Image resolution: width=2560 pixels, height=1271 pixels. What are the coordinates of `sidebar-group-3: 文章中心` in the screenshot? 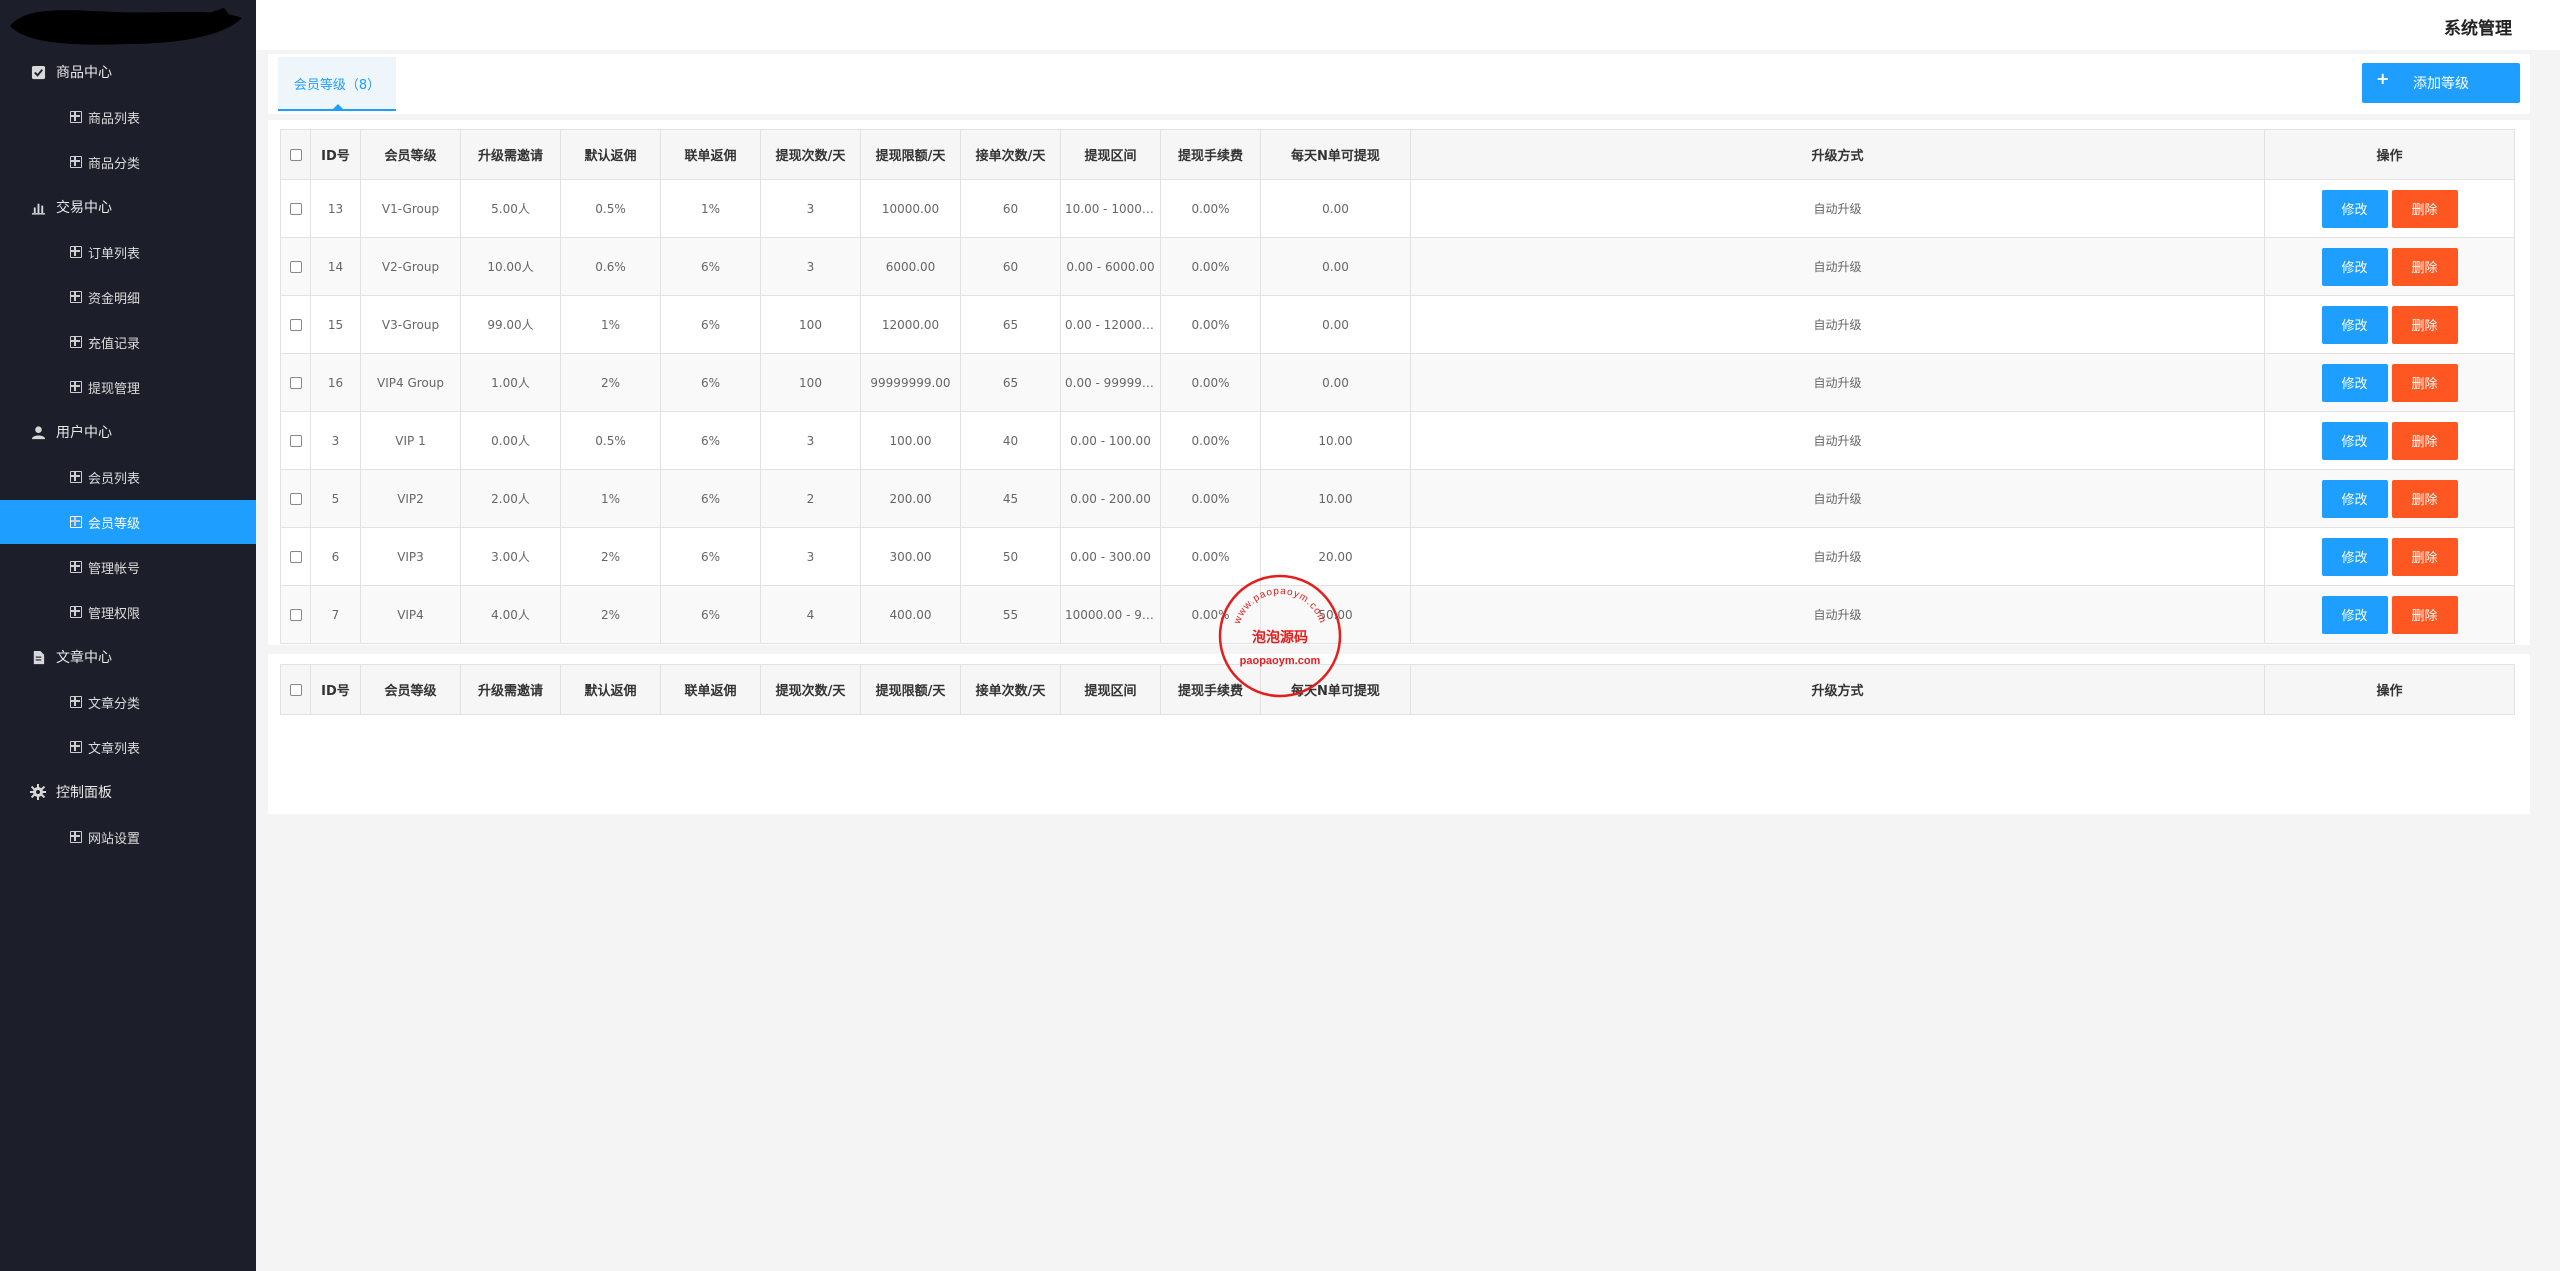 It's located at (128, 657).